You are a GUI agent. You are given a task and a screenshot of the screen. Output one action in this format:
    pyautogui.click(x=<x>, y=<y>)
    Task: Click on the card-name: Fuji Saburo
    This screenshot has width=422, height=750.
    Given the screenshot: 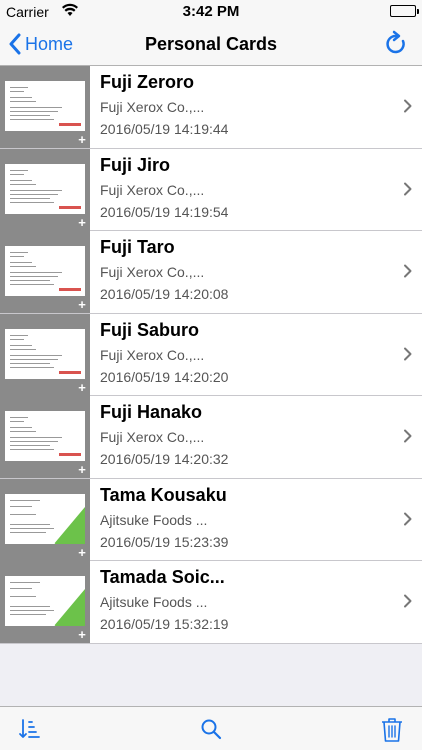 What is the action you would take?
    pyautogui.click(x=149, y=329)
    